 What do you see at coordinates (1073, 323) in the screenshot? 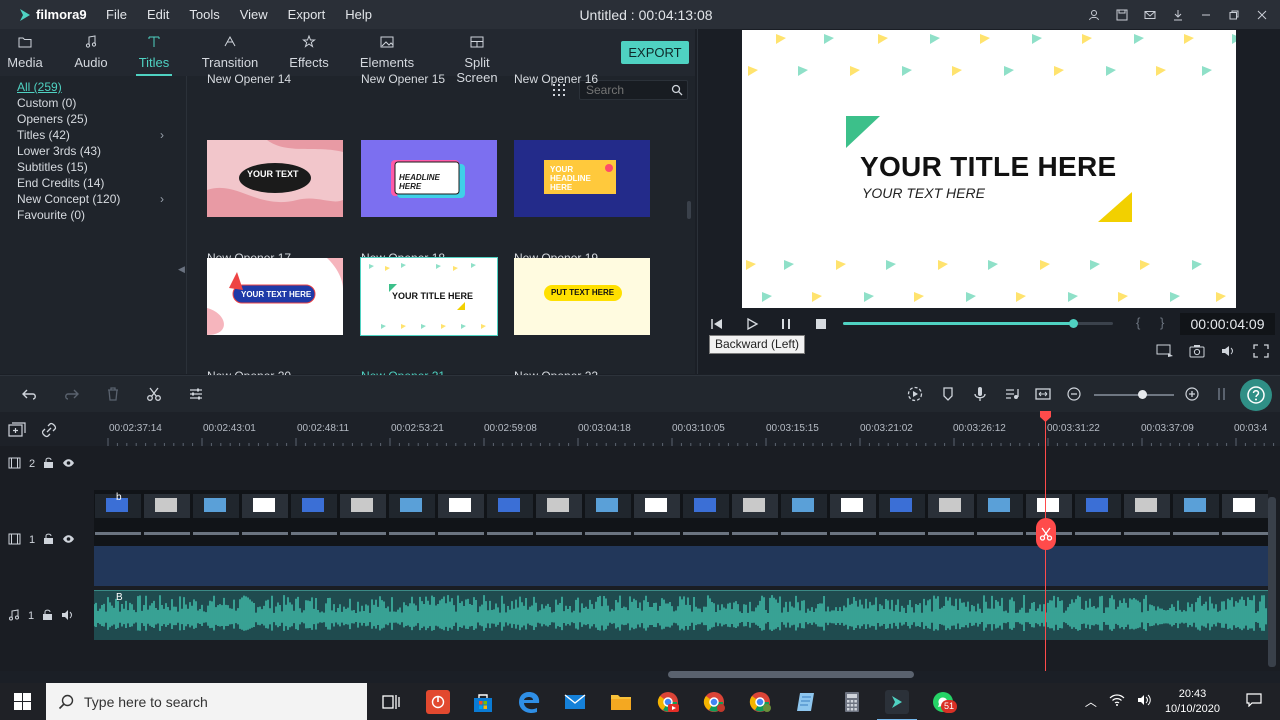
I see `progress-knob` at bounding box center [1073, 323].